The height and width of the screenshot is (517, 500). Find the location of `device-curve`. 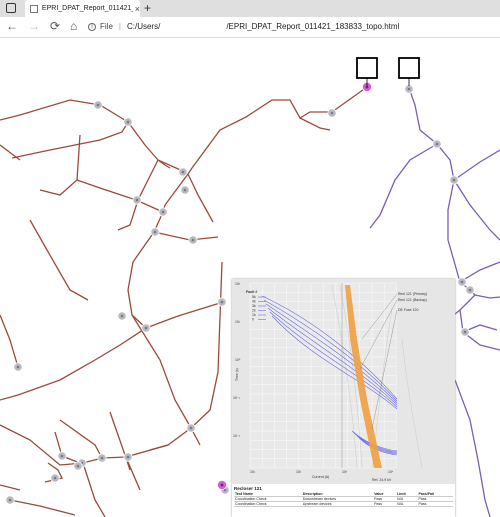

device-curve is located at coordinates (412, 403).